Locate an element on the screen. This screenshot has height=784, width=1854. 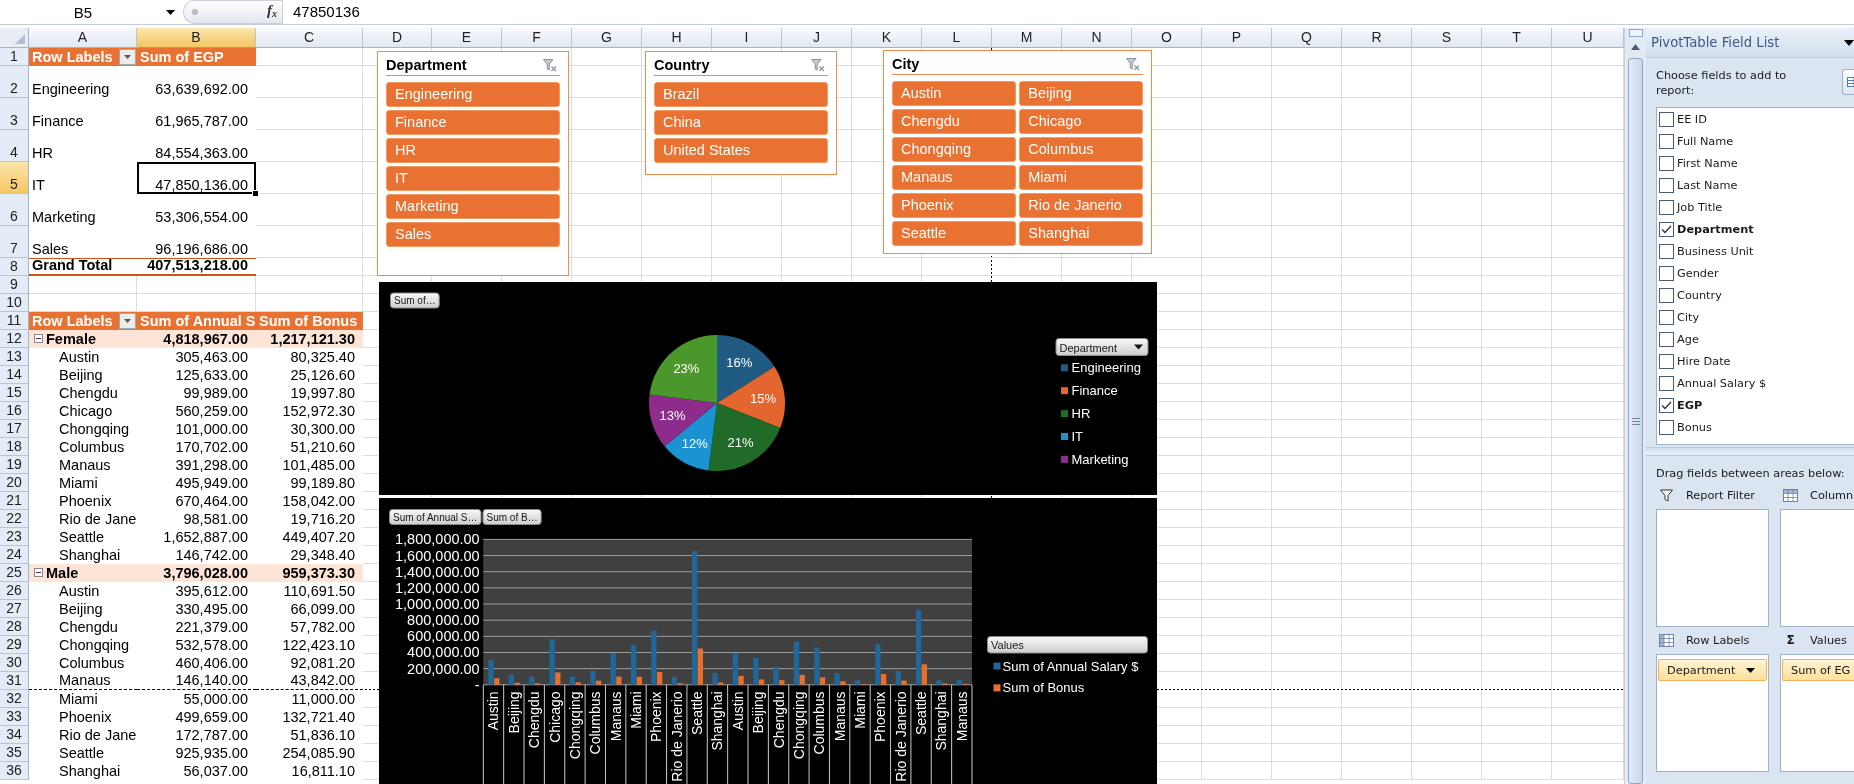
scrollbar-thumb is located at coordinates (1635, 421).